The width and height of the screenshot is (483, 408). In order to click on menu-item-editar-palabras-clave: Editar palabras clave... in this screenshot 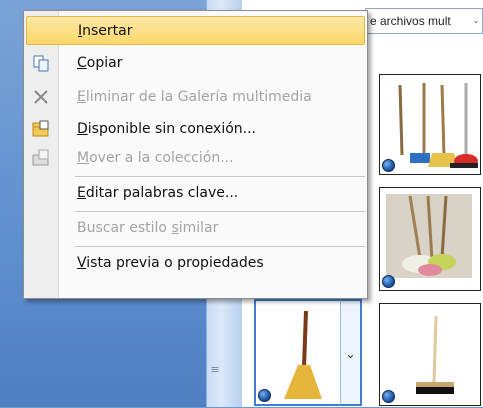, I will do `click(195, 193)`.